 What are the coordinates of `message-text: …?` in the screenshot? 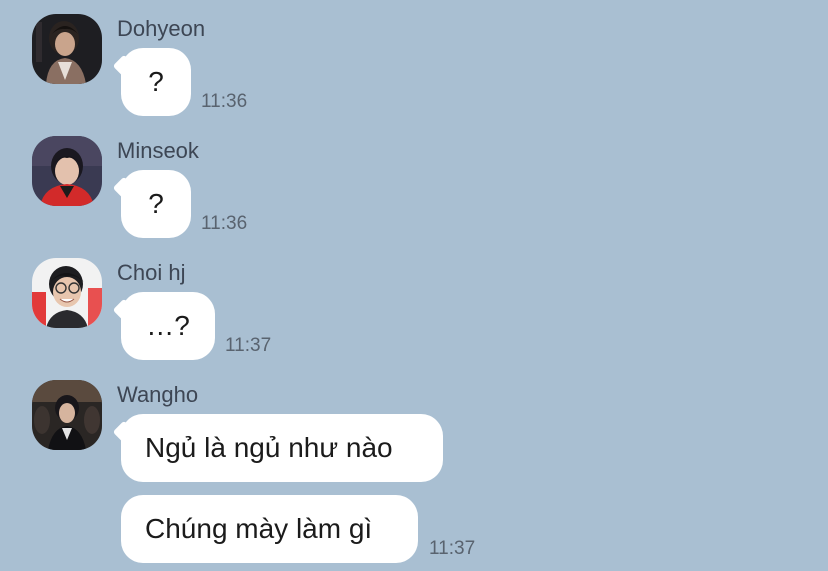 It's located at (168, 325).